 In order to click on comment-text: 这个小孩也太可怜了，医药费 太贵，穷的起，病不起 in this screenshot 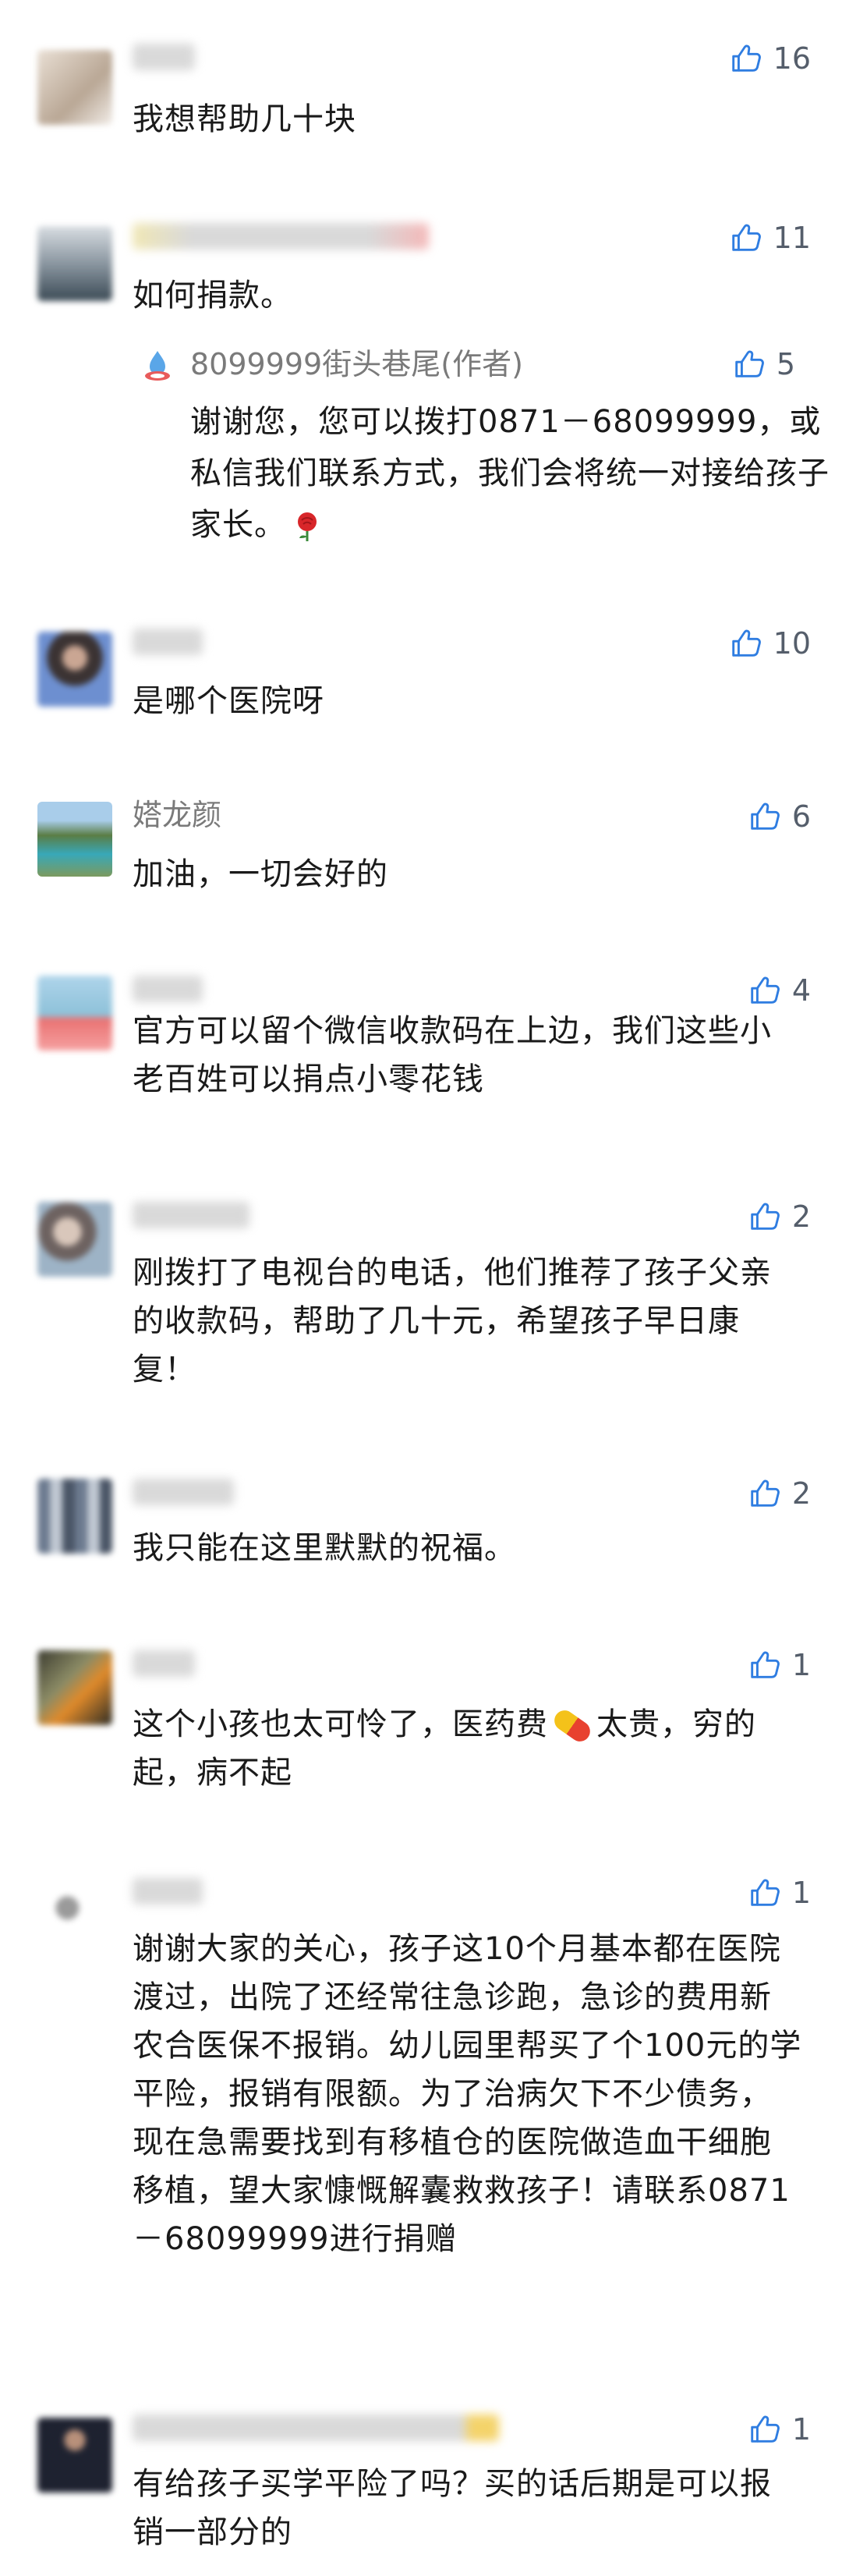, I will do `click(468, 1749)`.